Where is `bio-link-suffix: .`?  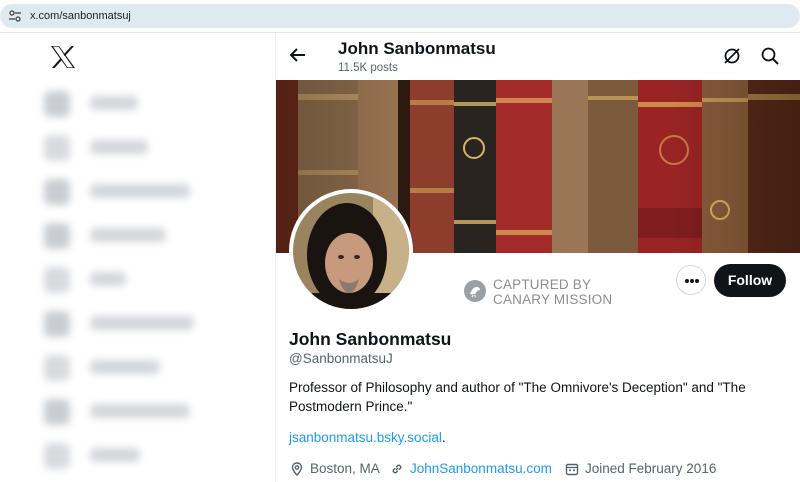
bio-link-suffix: . is located at coordinates (443, 437).